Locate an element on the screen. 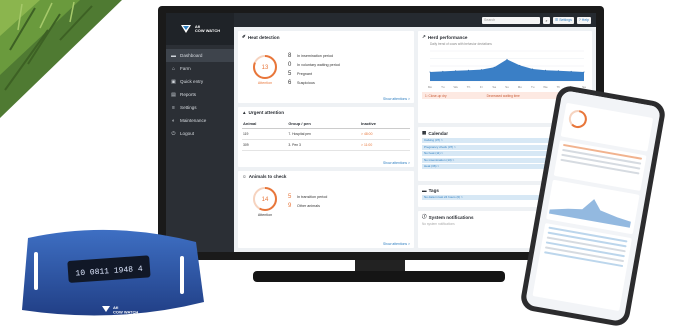  help-button-label: Help is located at coordinates (585, 19).